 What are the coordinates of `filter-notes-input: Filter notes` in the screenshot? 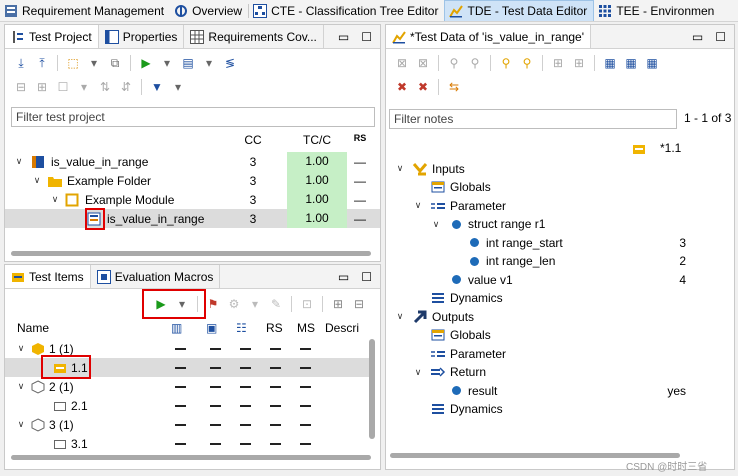 It's located at (533, 119).